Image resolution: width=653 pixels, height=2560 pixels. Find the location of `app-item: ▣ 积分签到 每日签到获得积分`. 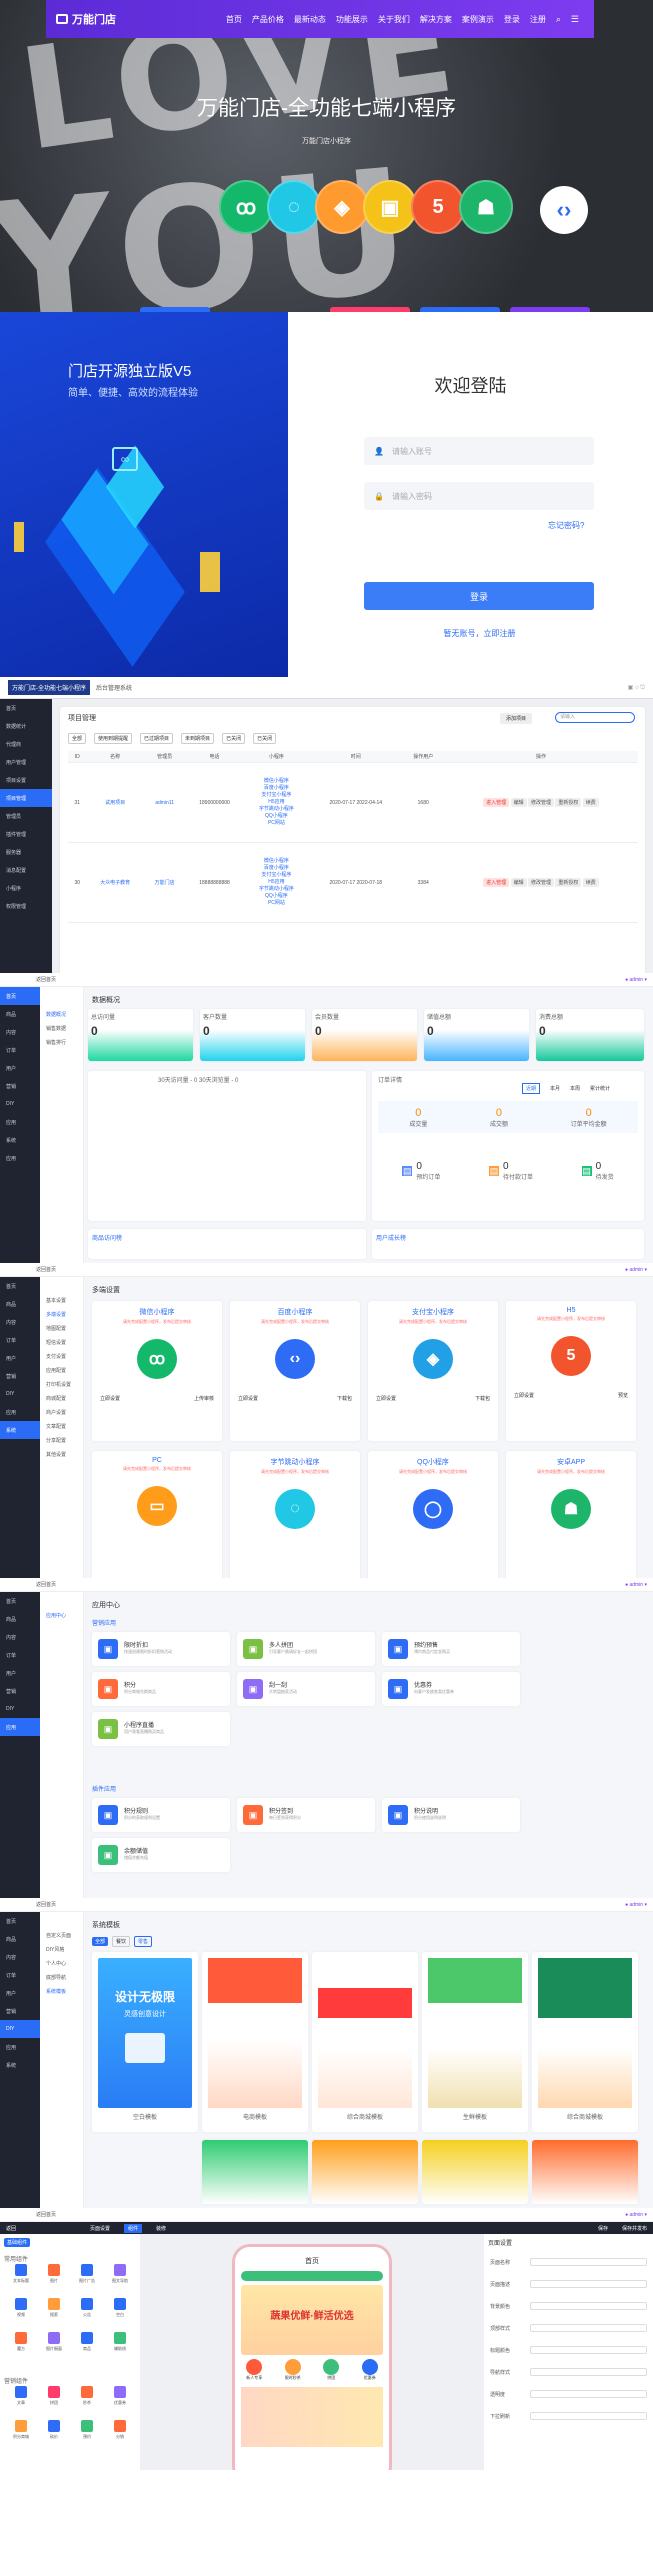

app-item: ▣ 积分签到 每日签到获得积分 is located at coordinates (306, 1815).